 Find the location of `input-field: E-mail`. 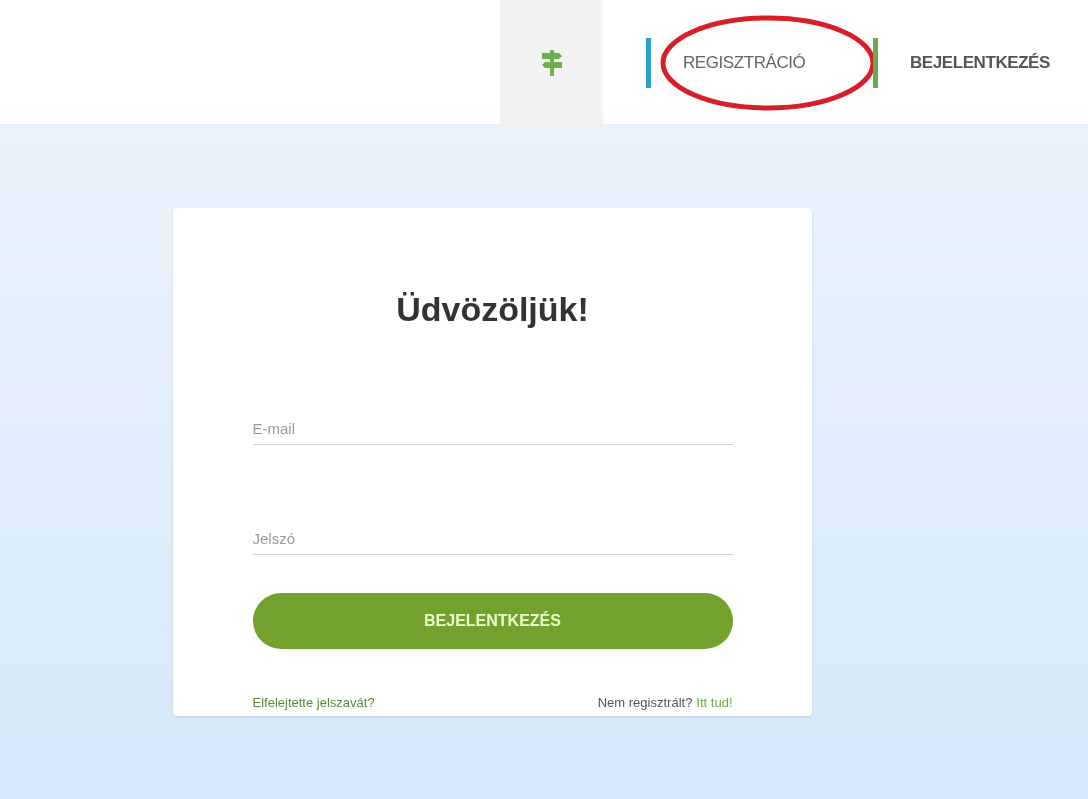

input-field: E-mail is located at coordinates (492, 429).